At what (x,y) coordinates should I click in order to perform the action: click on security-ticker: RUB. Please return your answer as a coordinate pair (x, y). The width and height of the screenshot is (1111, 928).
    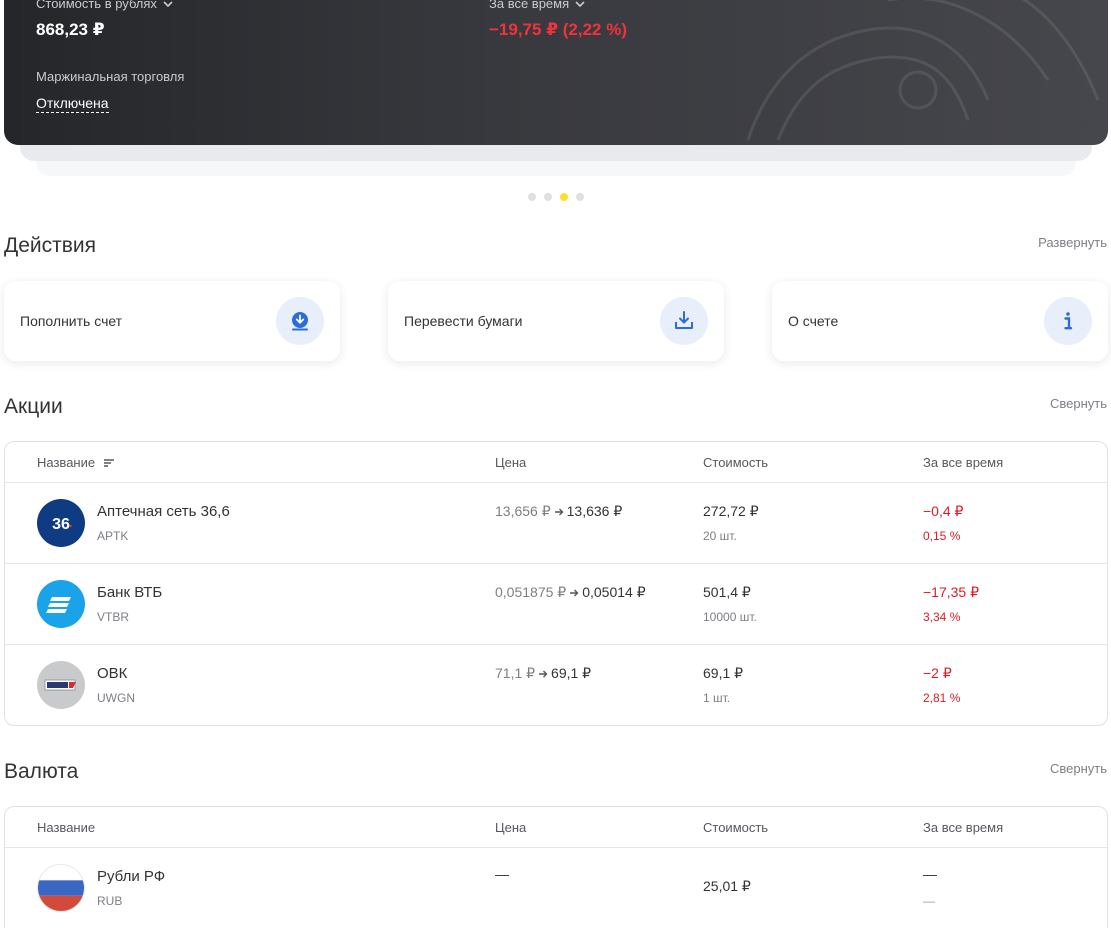
    Looking at the image, I should click on (110, 901).